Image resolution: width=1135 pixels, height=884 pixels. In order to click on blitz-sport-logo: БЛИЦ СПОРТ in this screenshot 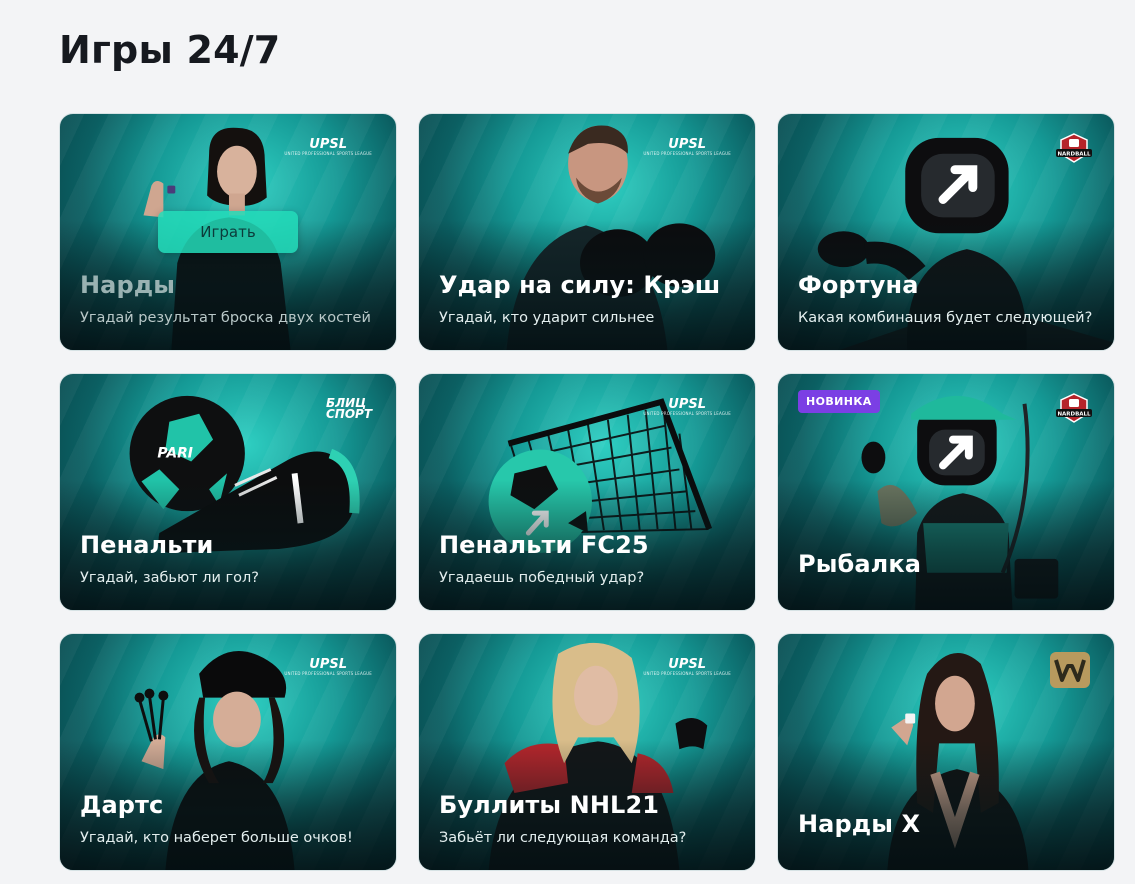, I will do `click(348, 408)`.